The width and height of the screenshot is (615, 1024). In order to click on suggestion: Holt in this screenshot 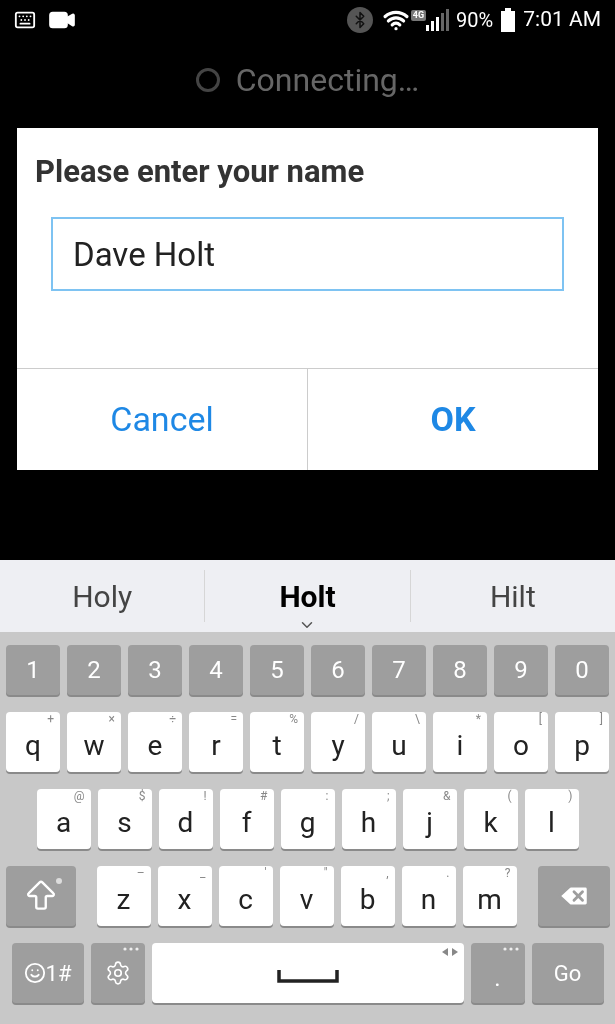, I will do `click(307, 596)`.